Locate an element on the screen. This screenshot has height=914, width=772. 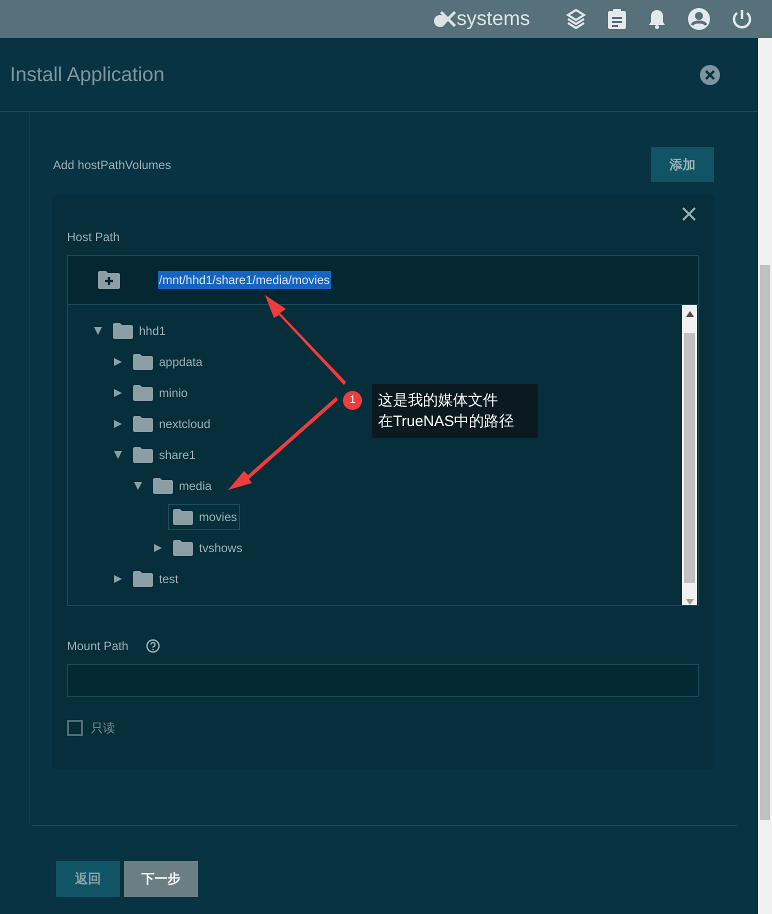
new-folder-icon is located at coordinates (109, 280).